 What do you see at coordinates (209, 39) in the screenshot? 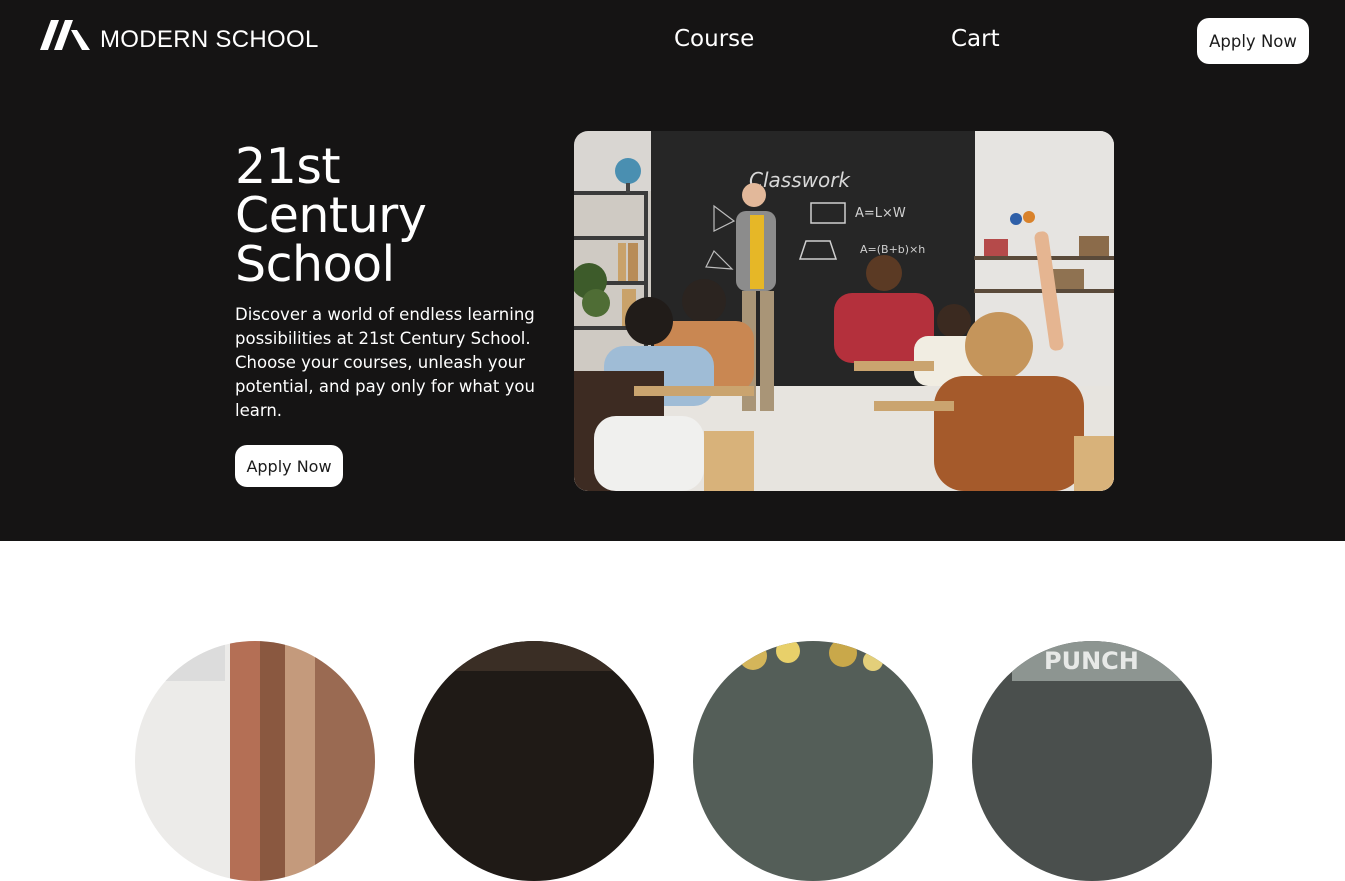
I see `brand-name: MODERN SCHOOL` at bounding box center [209, 39].